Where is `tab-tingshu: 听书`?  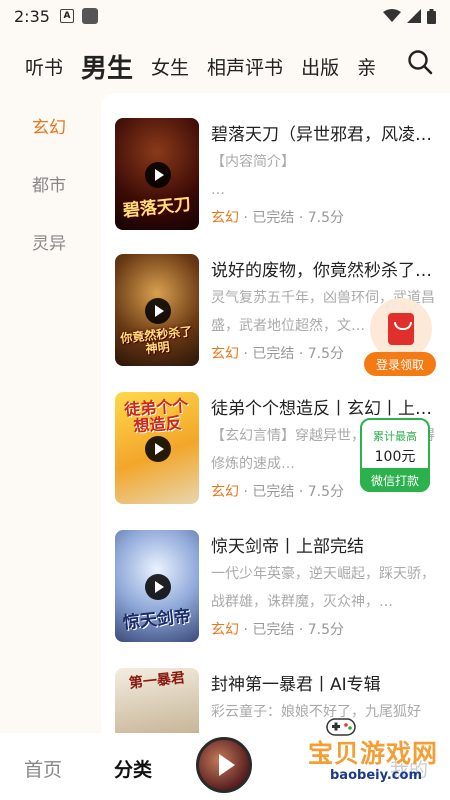
tab-tingshu: 听书 is located at coordinates (44, 66).